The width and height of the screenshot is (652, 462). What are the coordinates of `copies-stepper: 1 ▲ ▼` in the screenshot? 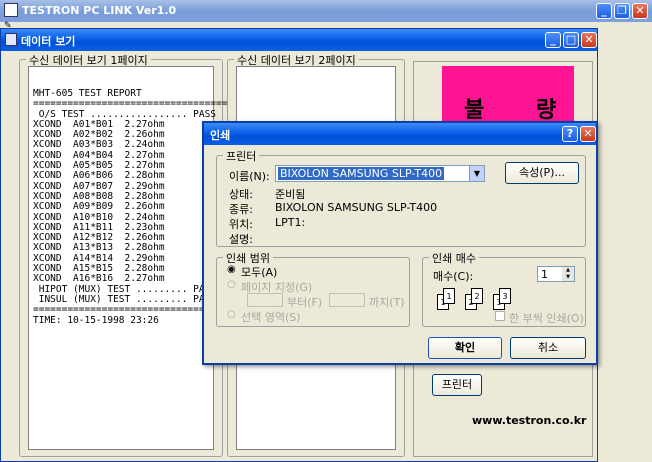 It's located at (556, 274).